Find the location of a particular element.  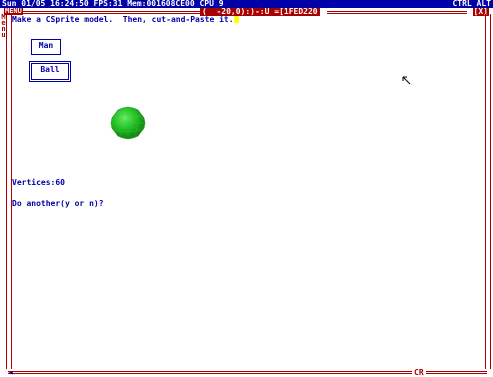

man-button: Man is located at coordinates (46, 47).